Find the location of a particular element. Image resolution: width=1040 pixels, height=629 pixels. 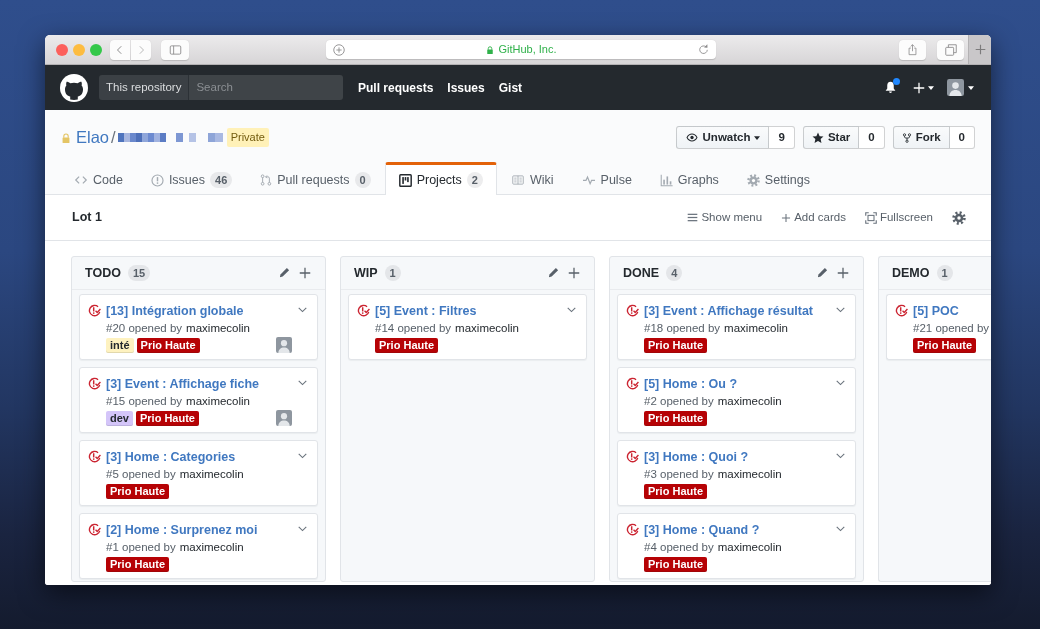

nav-link: Gist is located at coordinates (510, 87).